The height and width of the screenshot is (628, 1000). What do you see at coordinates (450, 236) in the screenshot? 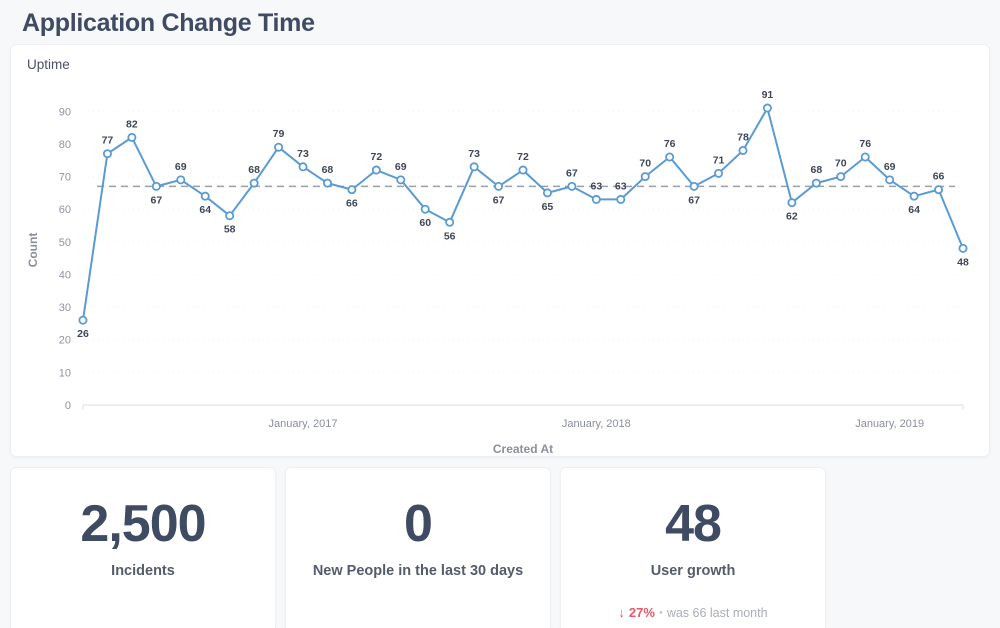
I see `data-point-label: 56` at bounding box center [450, 236].